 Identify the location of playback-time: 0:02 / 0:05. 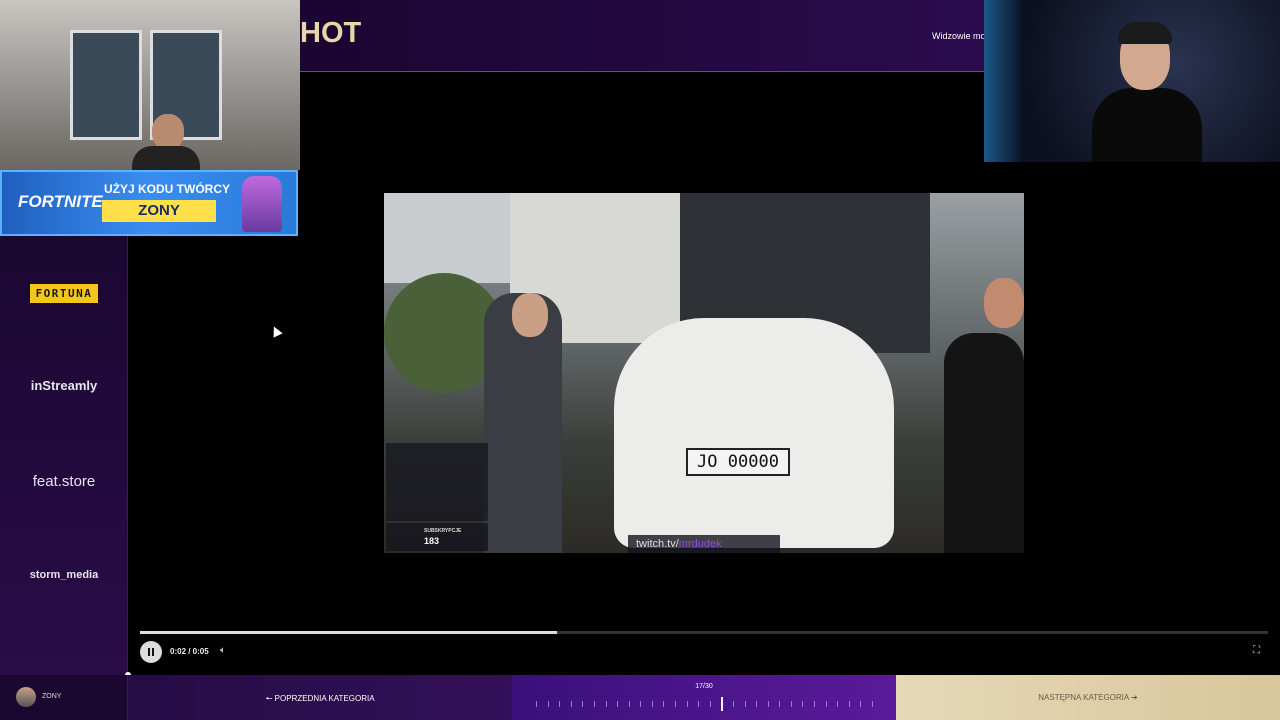
(189, 651).